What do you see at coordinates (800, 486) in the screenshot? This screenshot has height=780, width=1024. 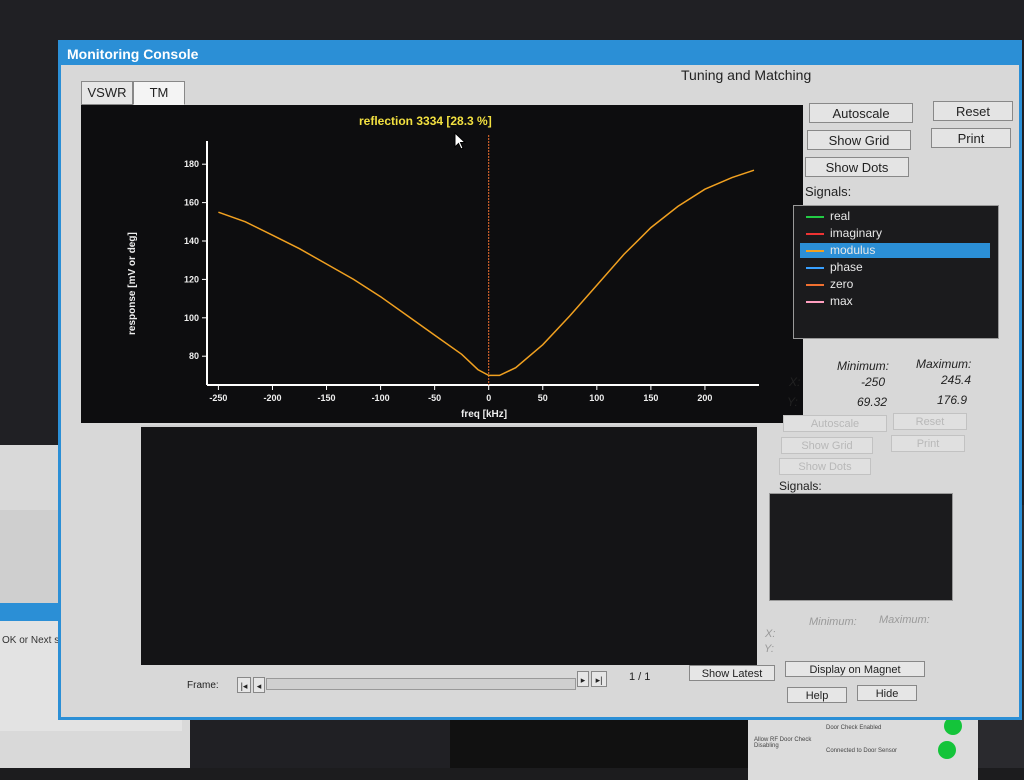 I see `signals-label-lower: Signals:` at bounding box center [800, 486].